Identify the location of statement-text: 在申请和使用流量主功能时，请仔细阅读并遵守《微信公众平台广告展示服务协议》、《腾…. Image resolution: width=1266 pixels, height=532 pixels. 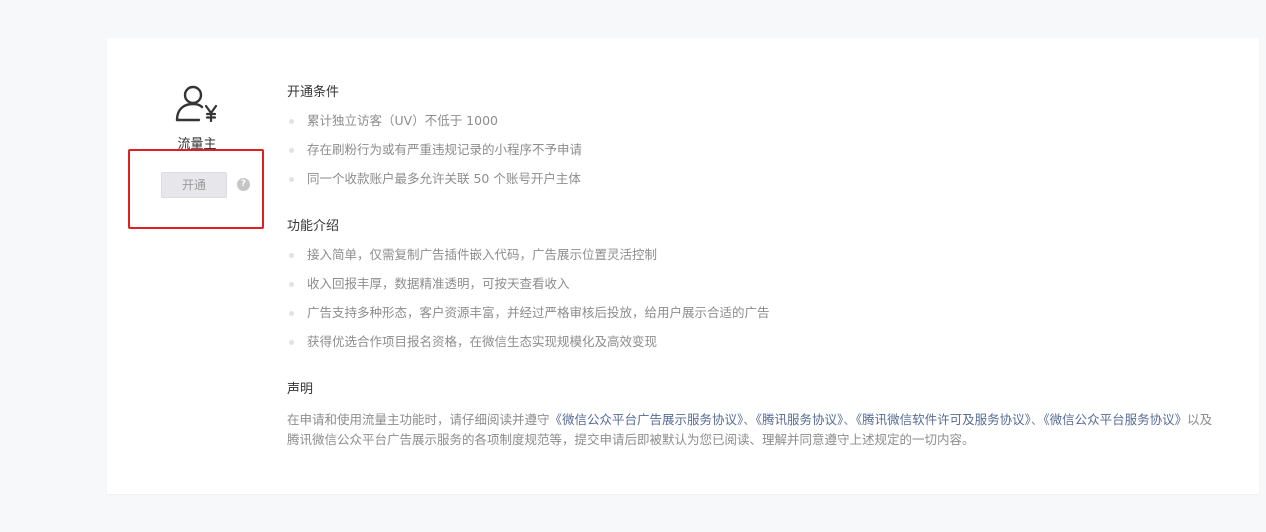
(752, 430).